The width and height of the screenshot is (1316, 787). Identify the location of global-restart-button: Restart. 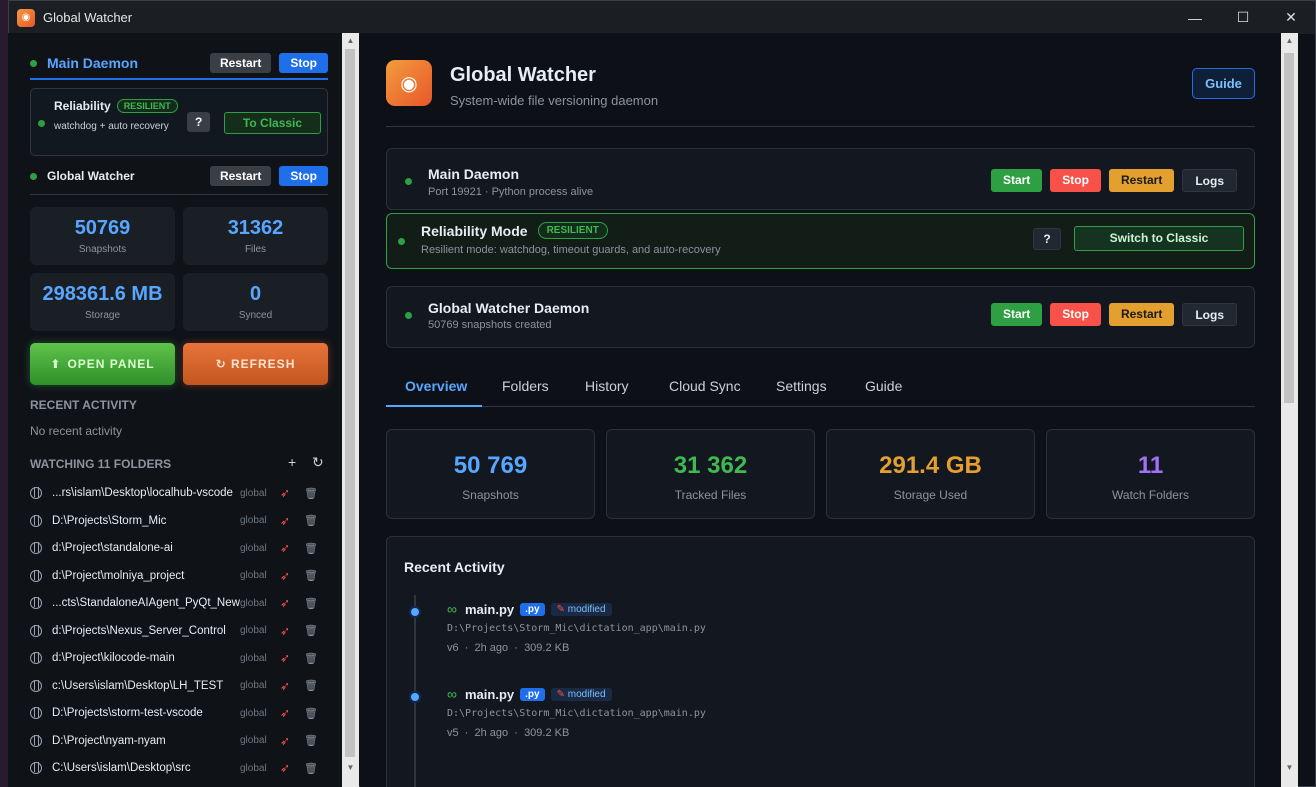
(240, 176).